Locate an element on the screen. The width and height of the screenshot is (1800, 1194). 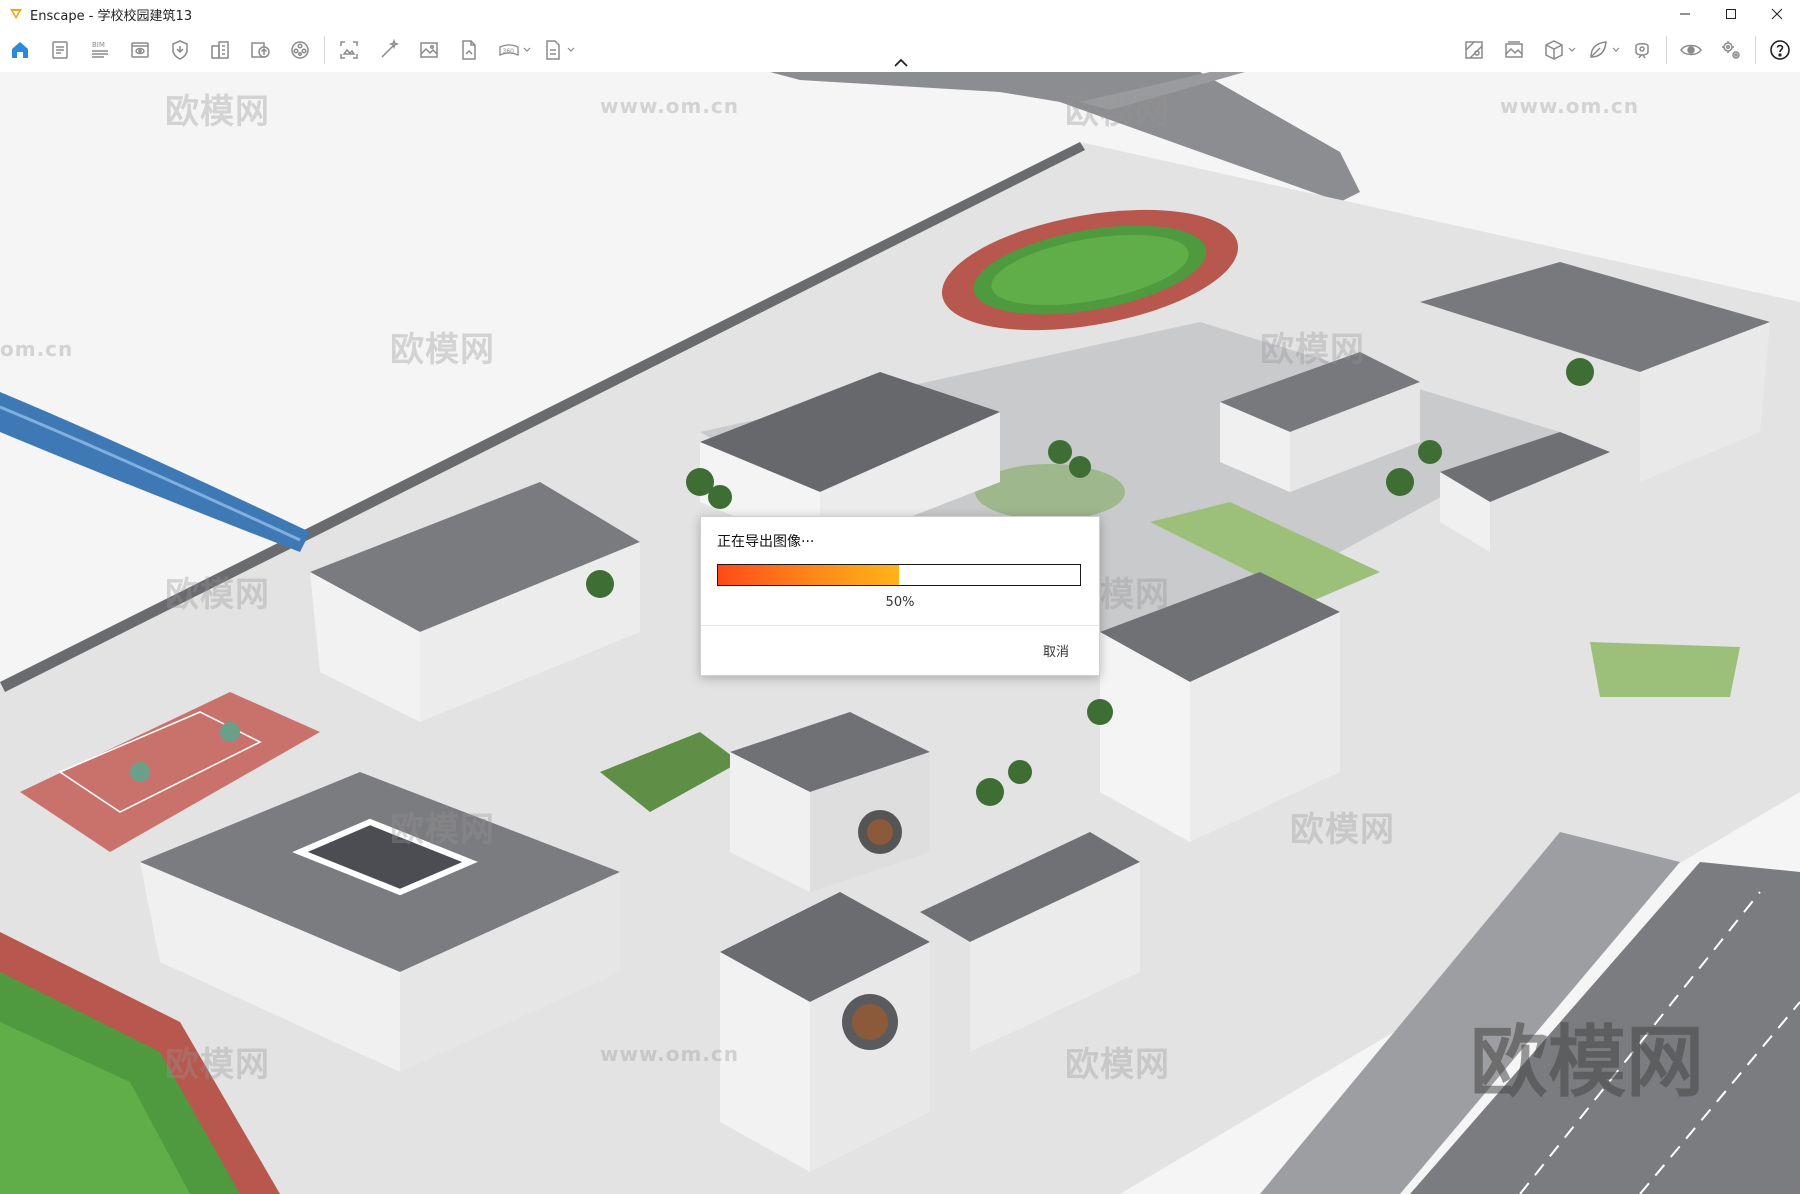
gallery-button is located at coordinates (1514, 50).